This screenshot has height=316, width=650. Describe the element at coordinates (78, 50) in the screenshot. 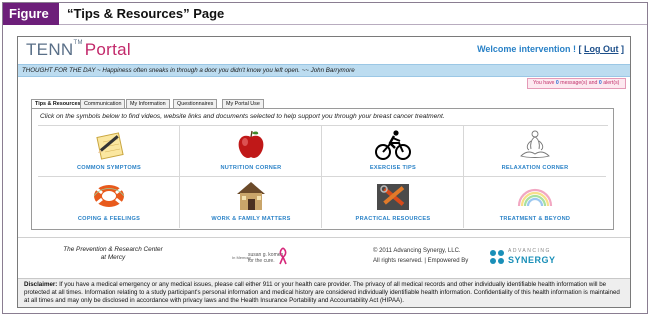

I see `tenn-portal-logo: TENNTM Portal` at that location.